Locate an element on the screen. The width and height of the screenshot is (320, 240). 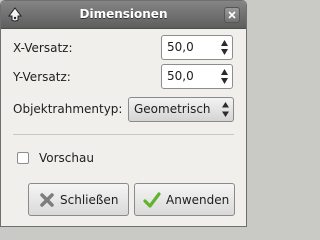
bbox-type-select: Geometrisch is located at coordinates (181, 109).